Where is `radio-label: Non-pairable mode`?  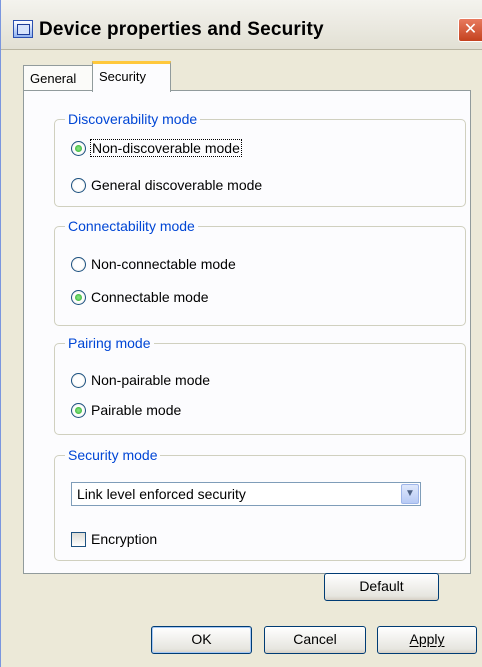
radio-label: Non-pairable mode is located at coordinates (151, 380).